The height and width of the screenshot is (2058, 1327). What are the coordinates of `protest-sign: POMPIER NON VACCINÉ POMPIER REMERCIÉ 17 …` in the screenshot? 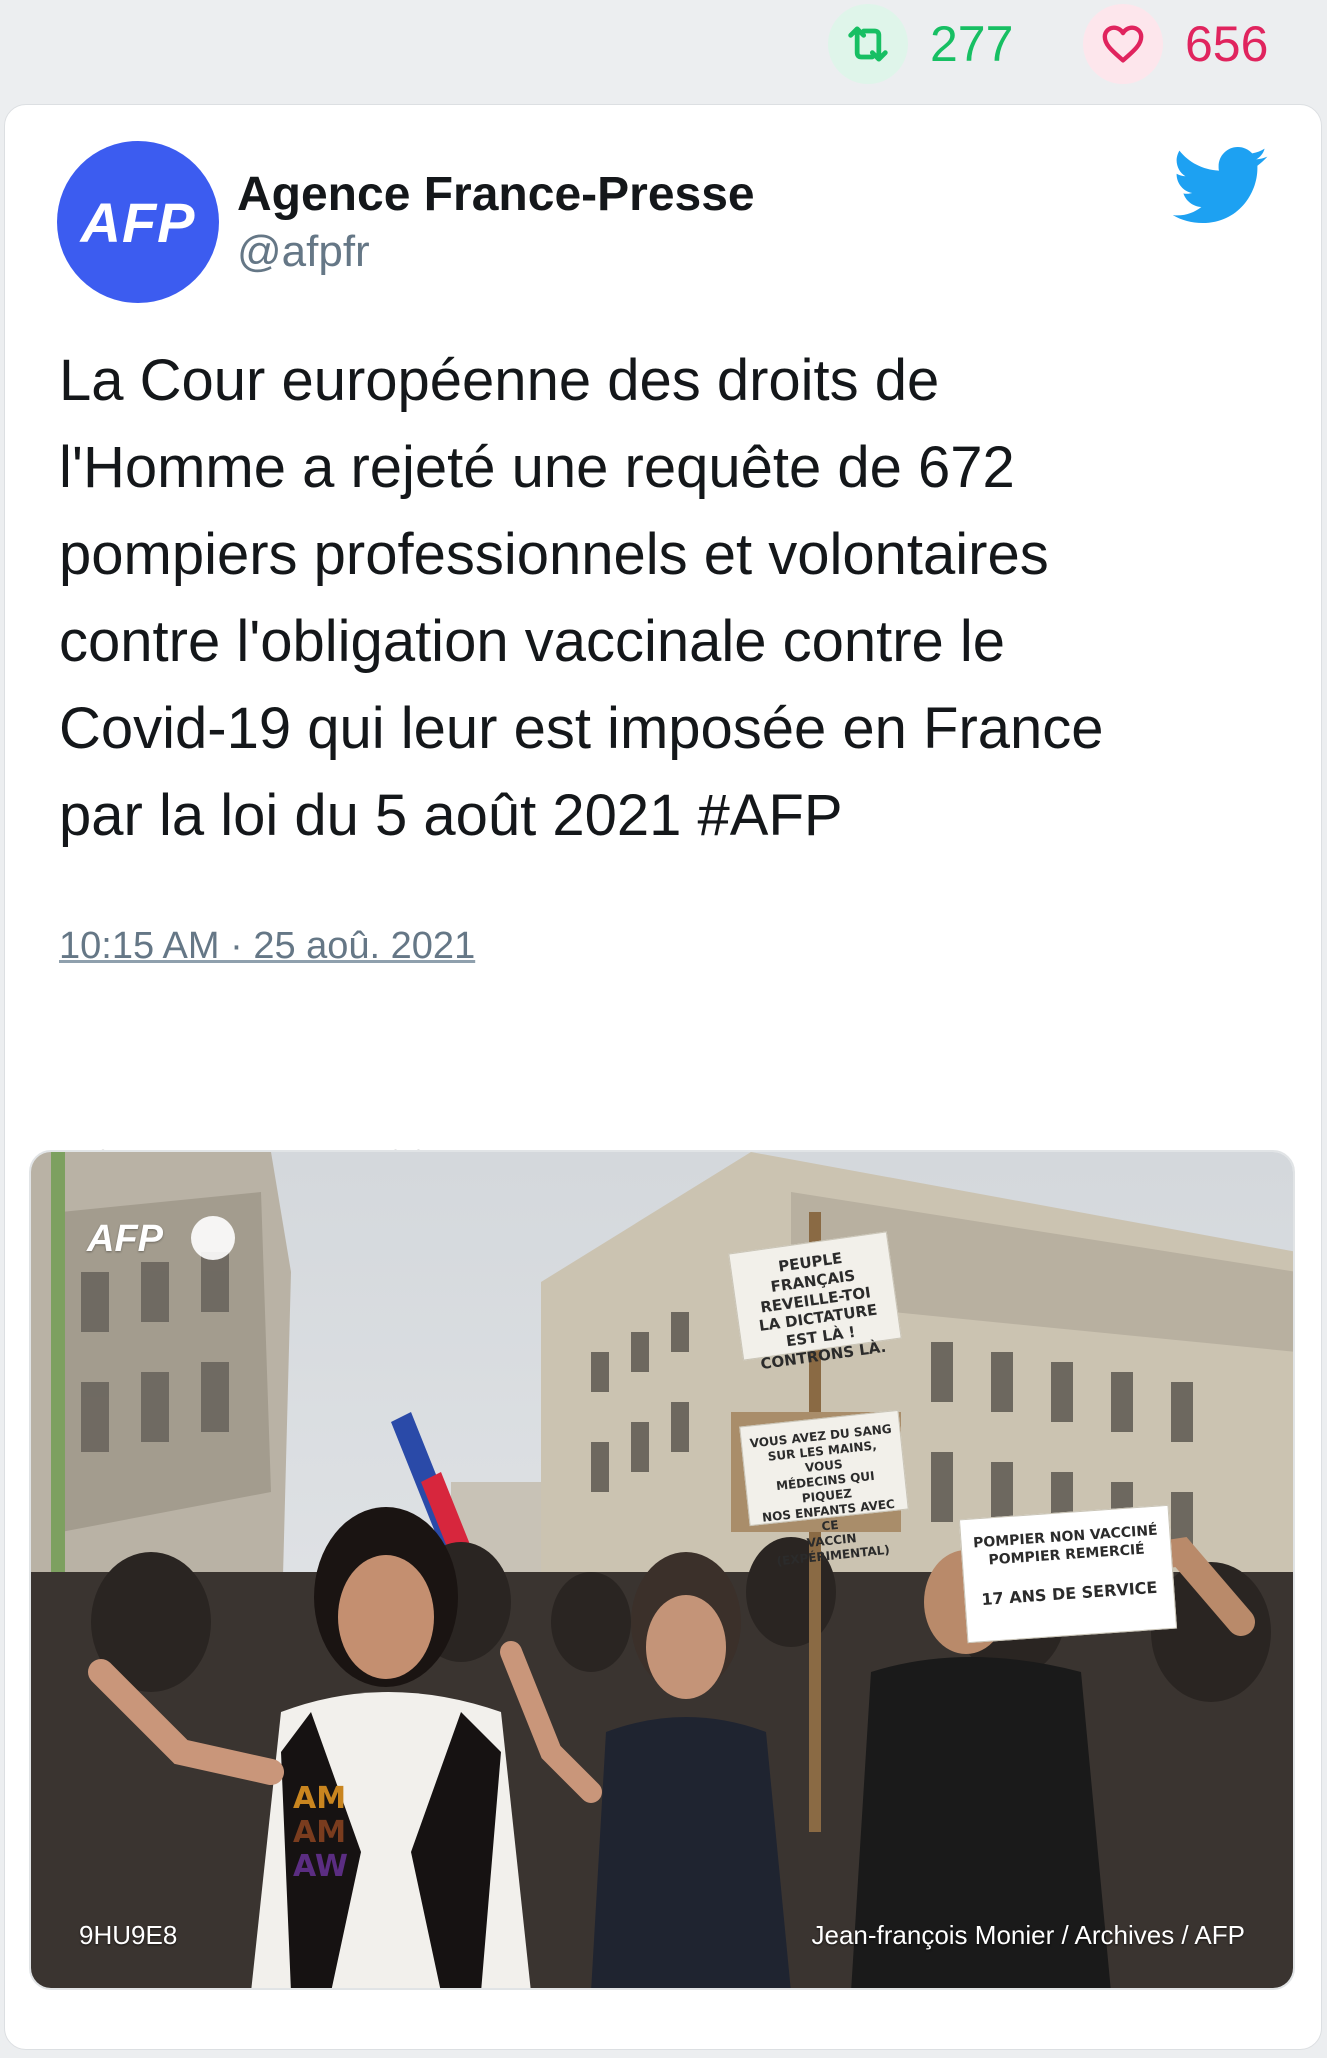 It's located at (1068, 1574).